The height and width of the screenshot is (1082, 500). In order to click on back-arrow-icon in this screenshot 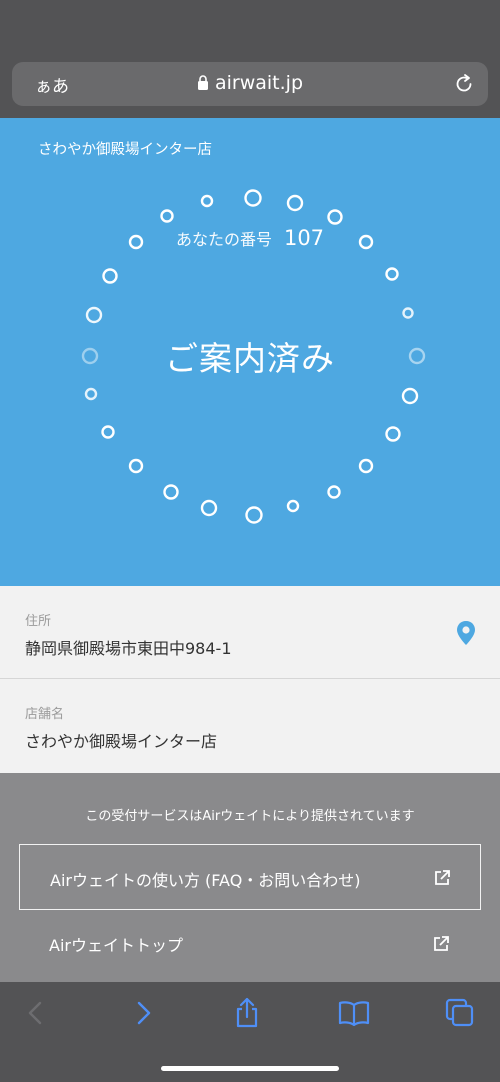, I will do `click(36, 1013)`.